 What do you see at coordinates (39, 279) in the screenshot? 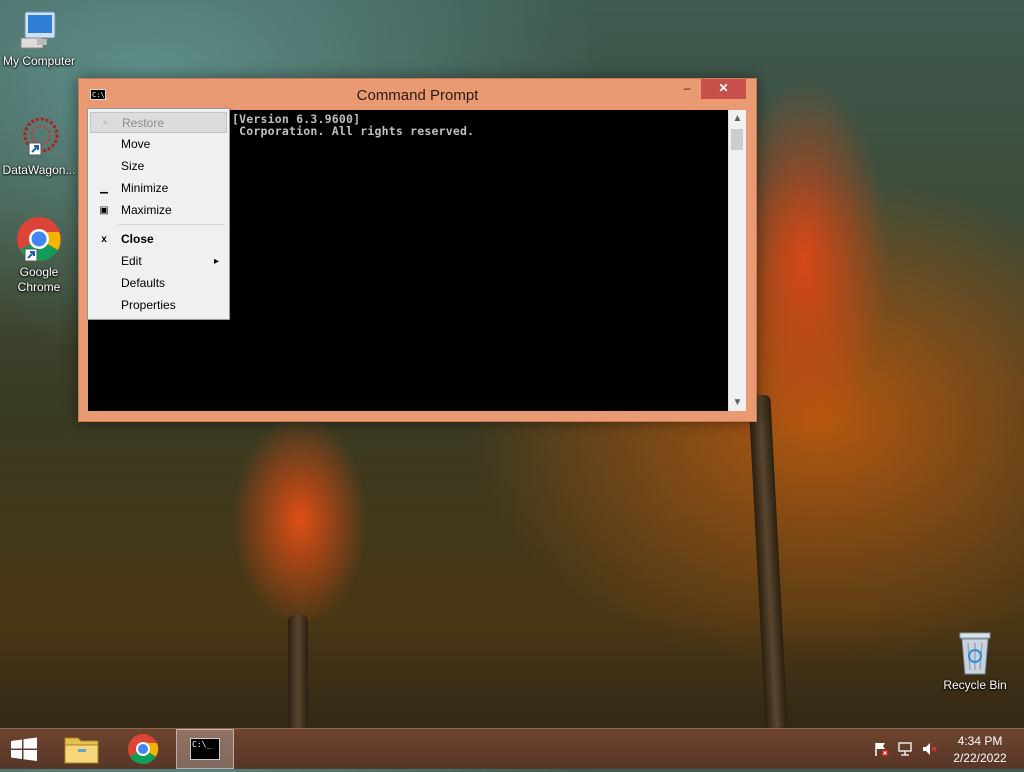
I see `desktop-icon-label: Google Chrome` at bounding box center [39, 279].